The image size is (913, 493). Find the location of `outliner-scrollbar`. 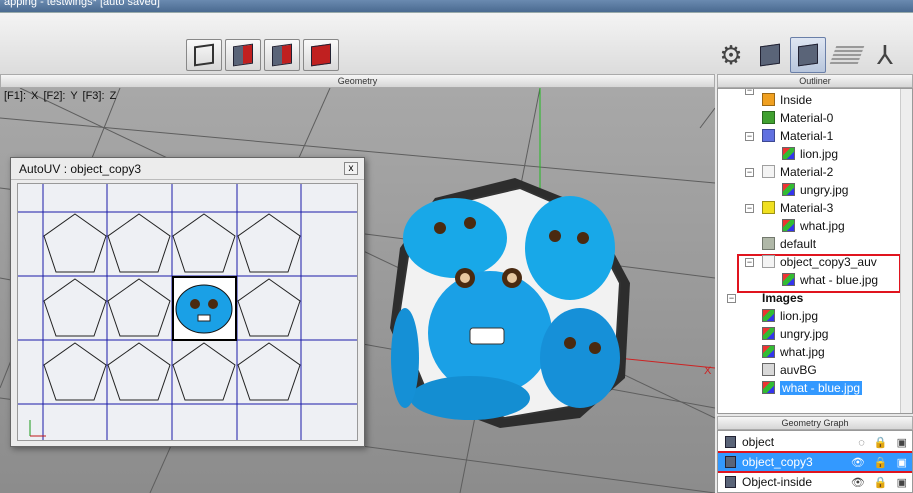

outliner-scrollbar is located at coordinates (906, 251).